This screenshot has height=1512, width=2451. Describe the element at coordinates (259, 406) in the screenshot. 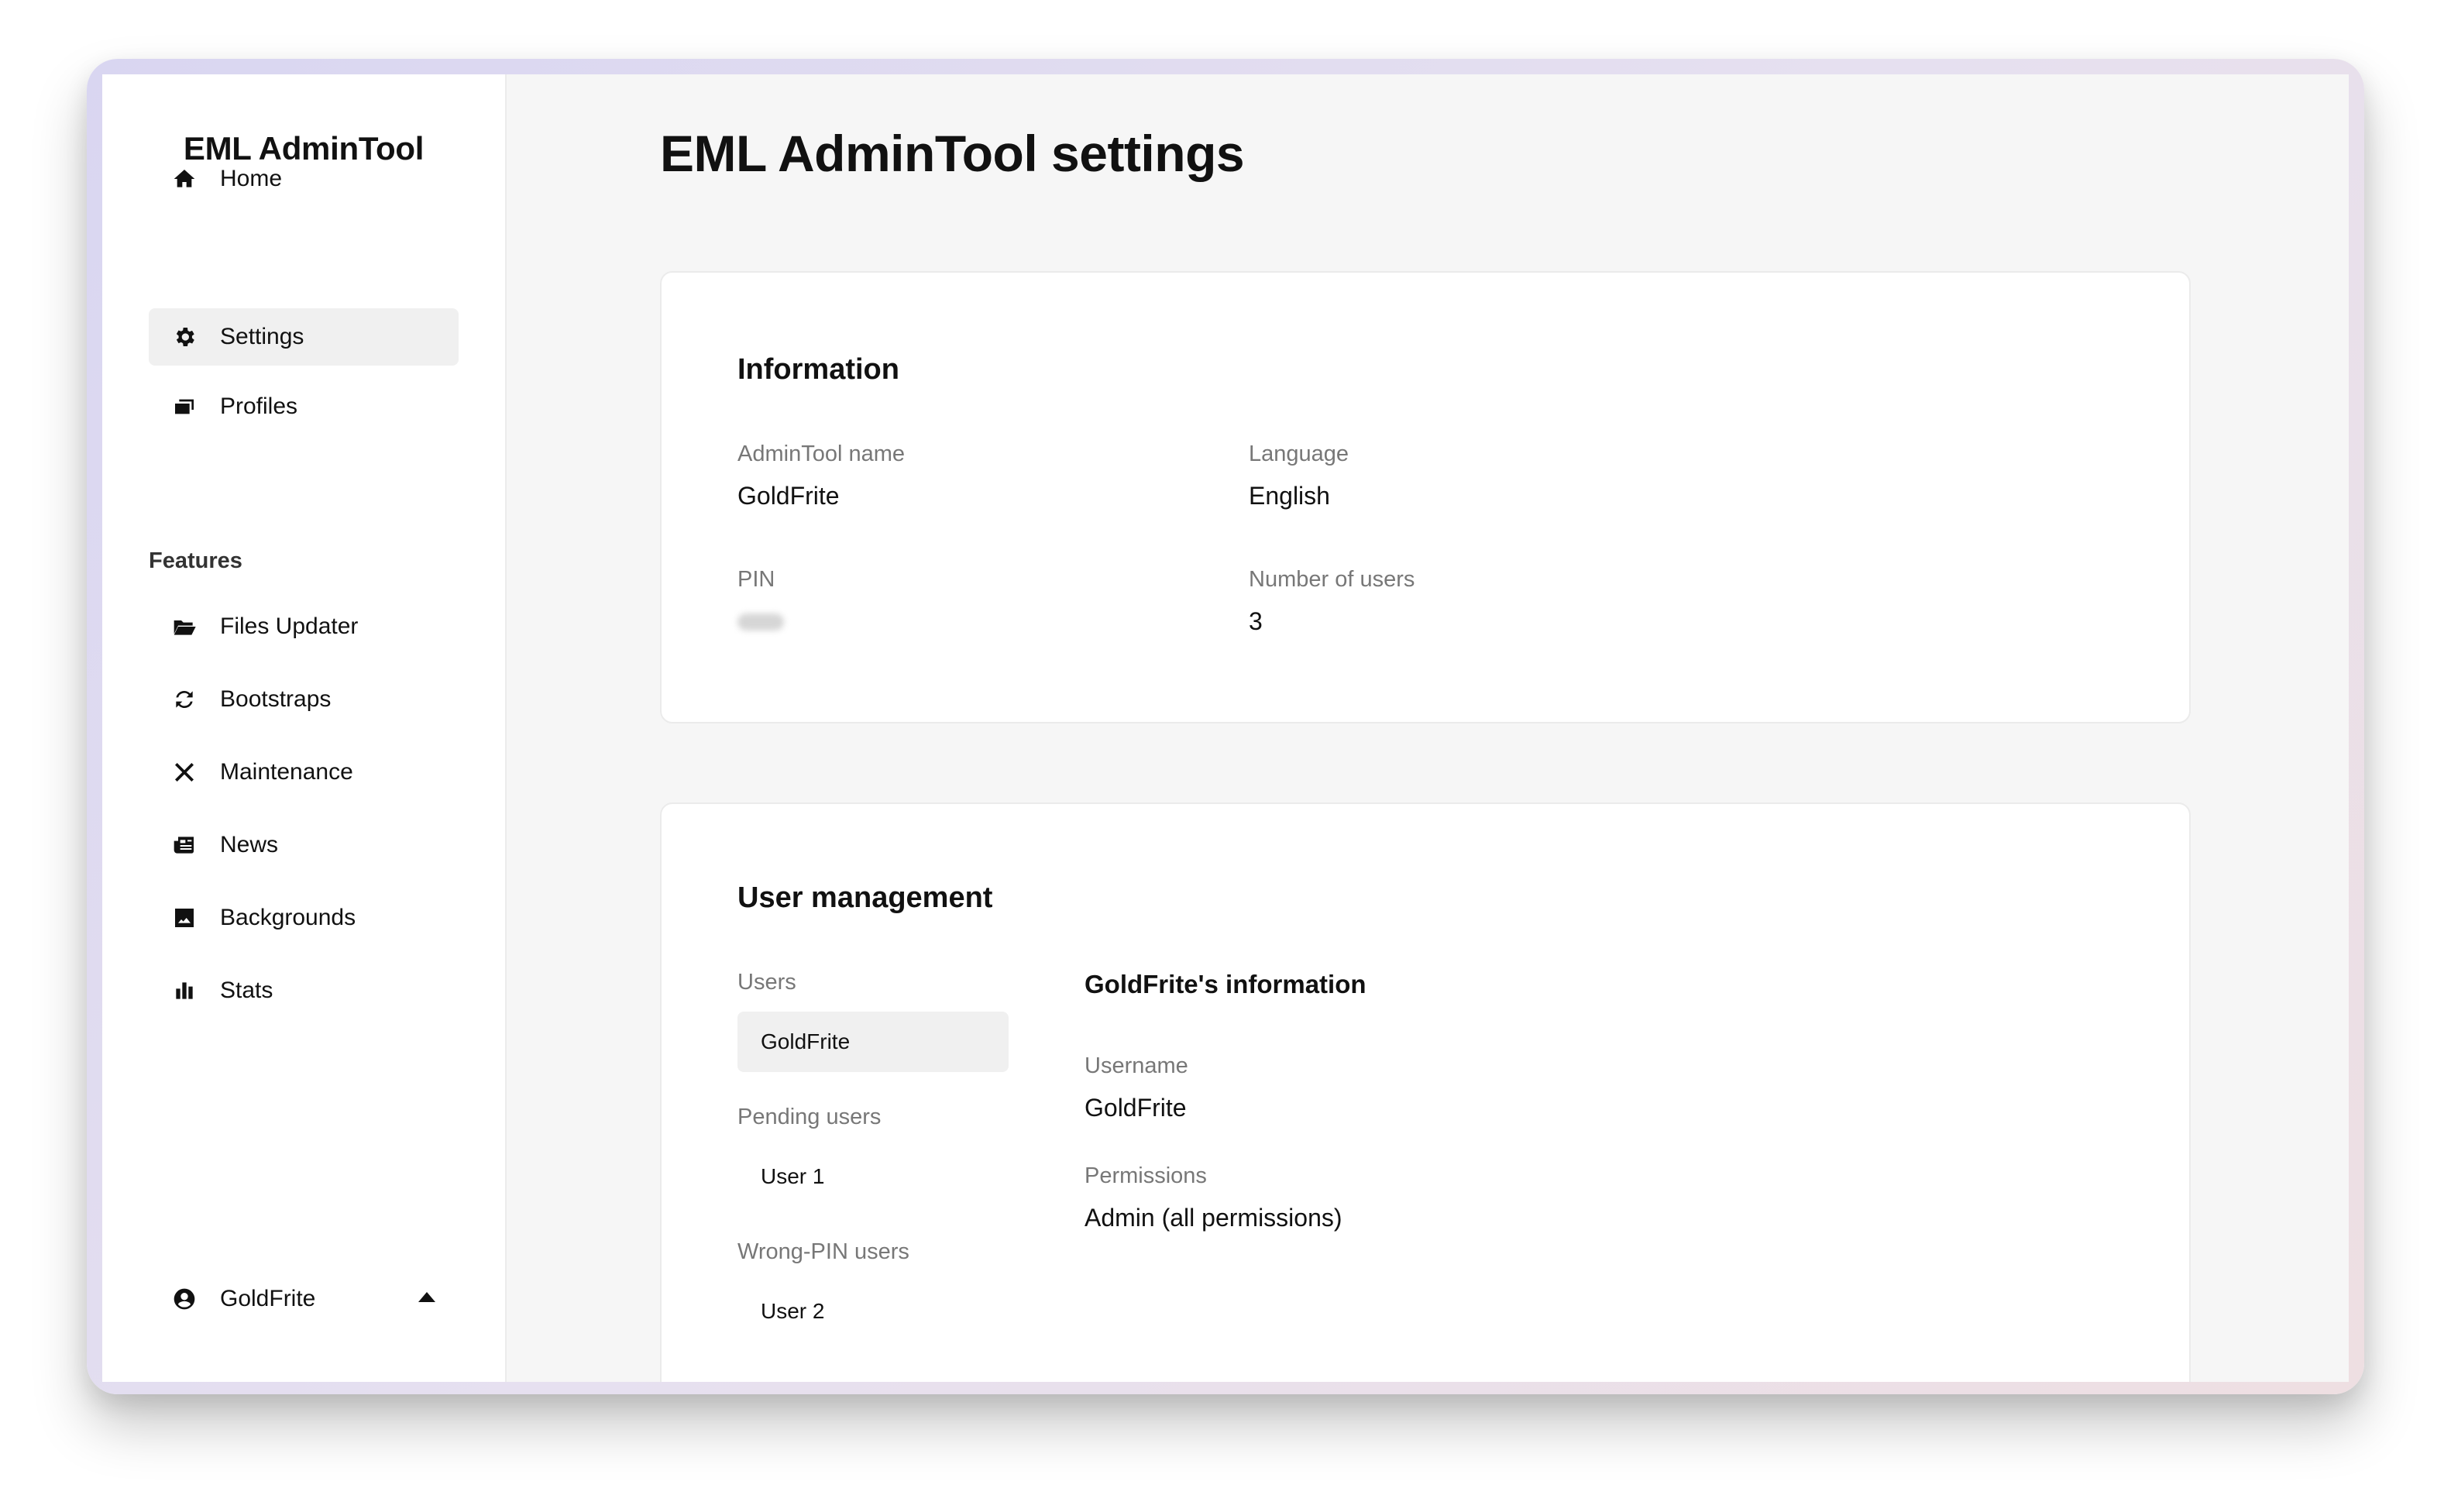

I see `nav-item-label: Profiles` at that location.